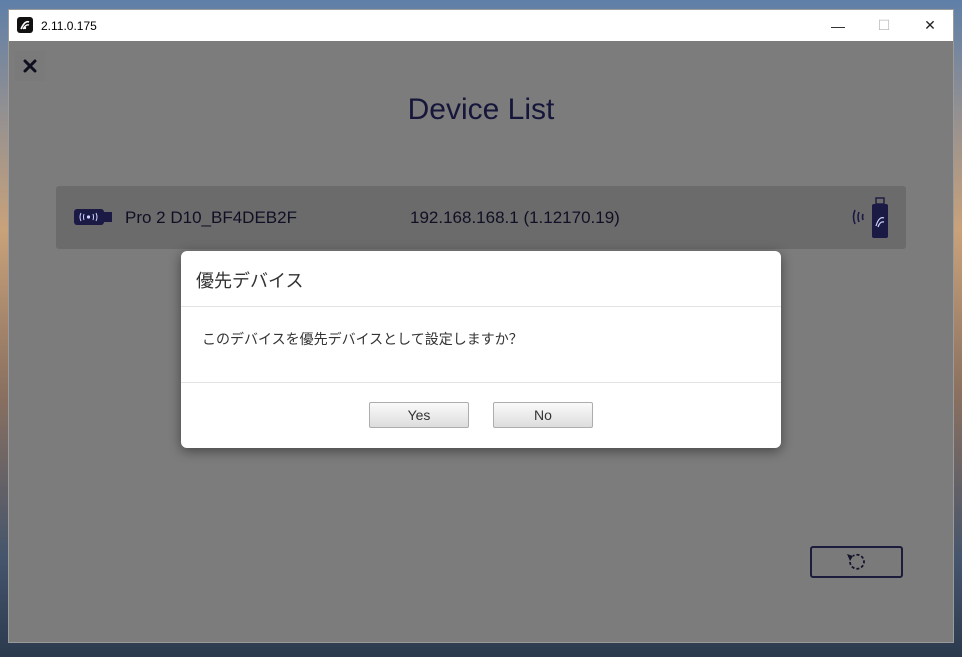 The image size is (962, 657). What do you see at coordinates (870, 217) in the screenshot?
I see `wireless-dongle-icon` at bounding box center [870, 217].